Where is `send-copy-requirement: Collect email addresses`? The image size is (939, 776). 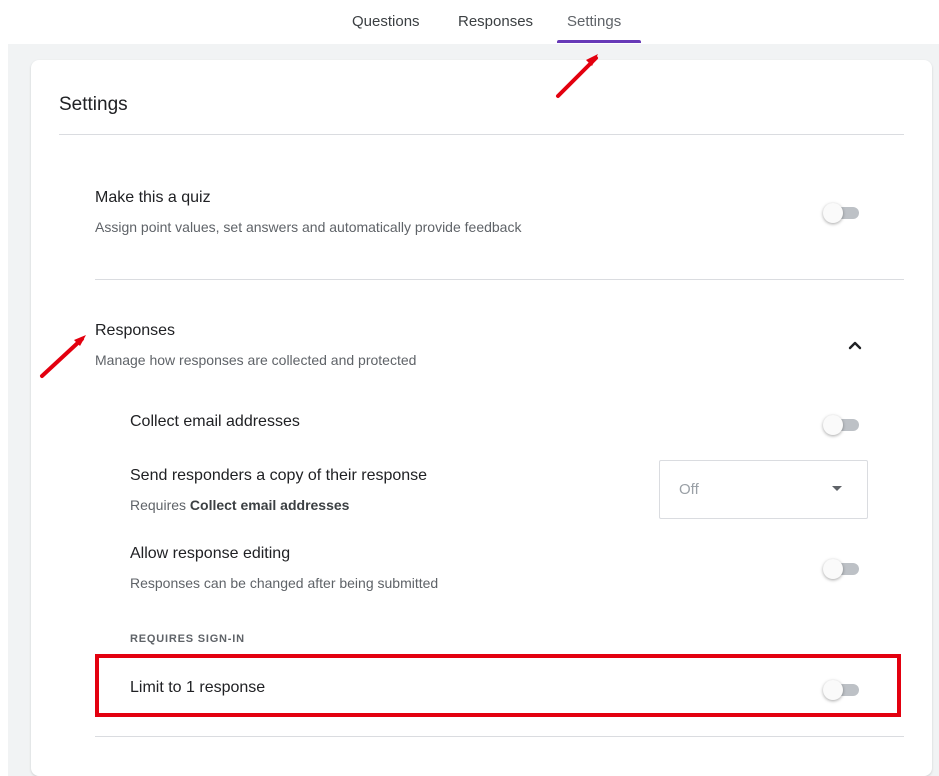
send-copy-requirement: Collect email addresses is located at coordinates (269, 505).